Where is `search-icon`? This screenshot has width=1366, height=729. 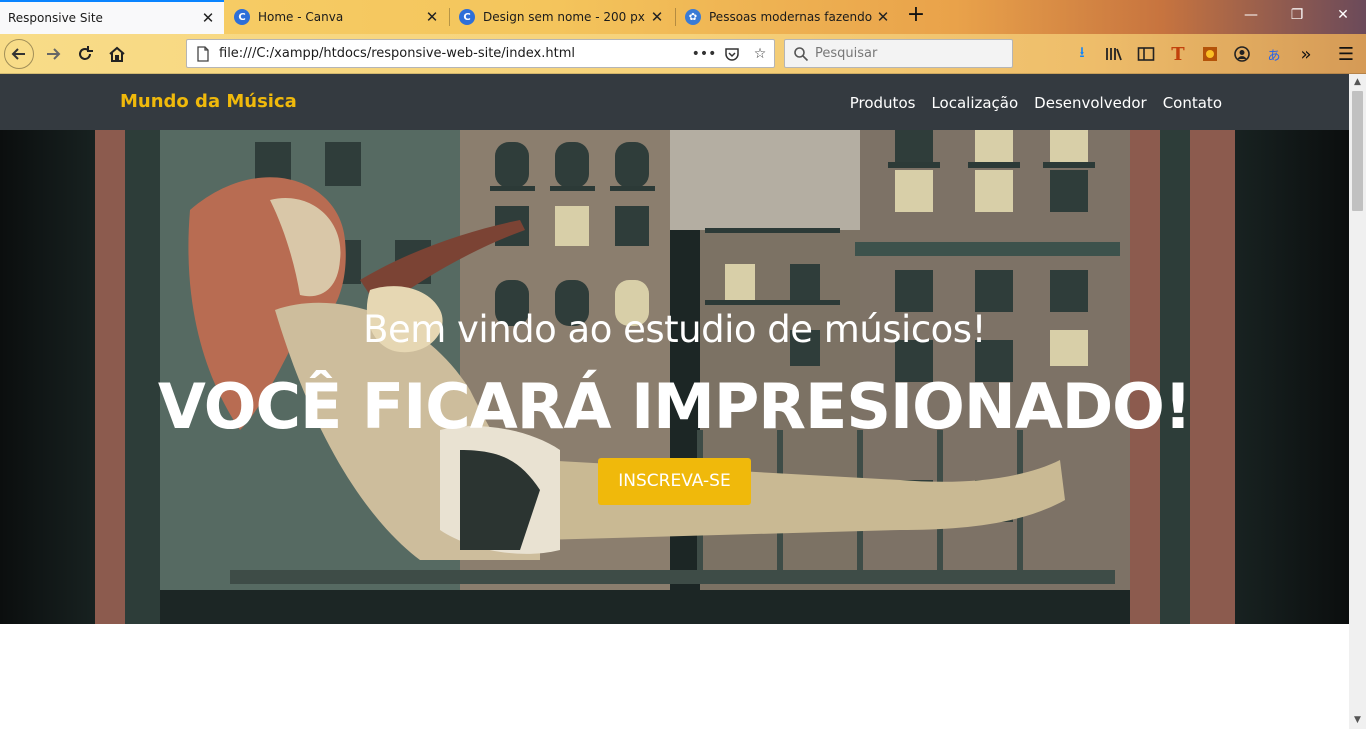 search-icon is located at coordinates (801, 53).